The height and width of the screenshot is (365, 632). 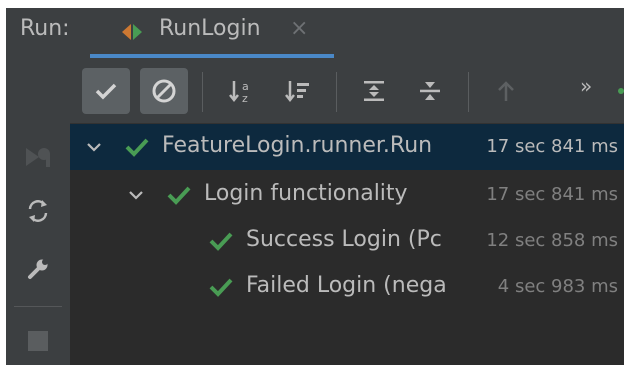 I want to click on show-ignored-toggle, so click(x=164, y=91).